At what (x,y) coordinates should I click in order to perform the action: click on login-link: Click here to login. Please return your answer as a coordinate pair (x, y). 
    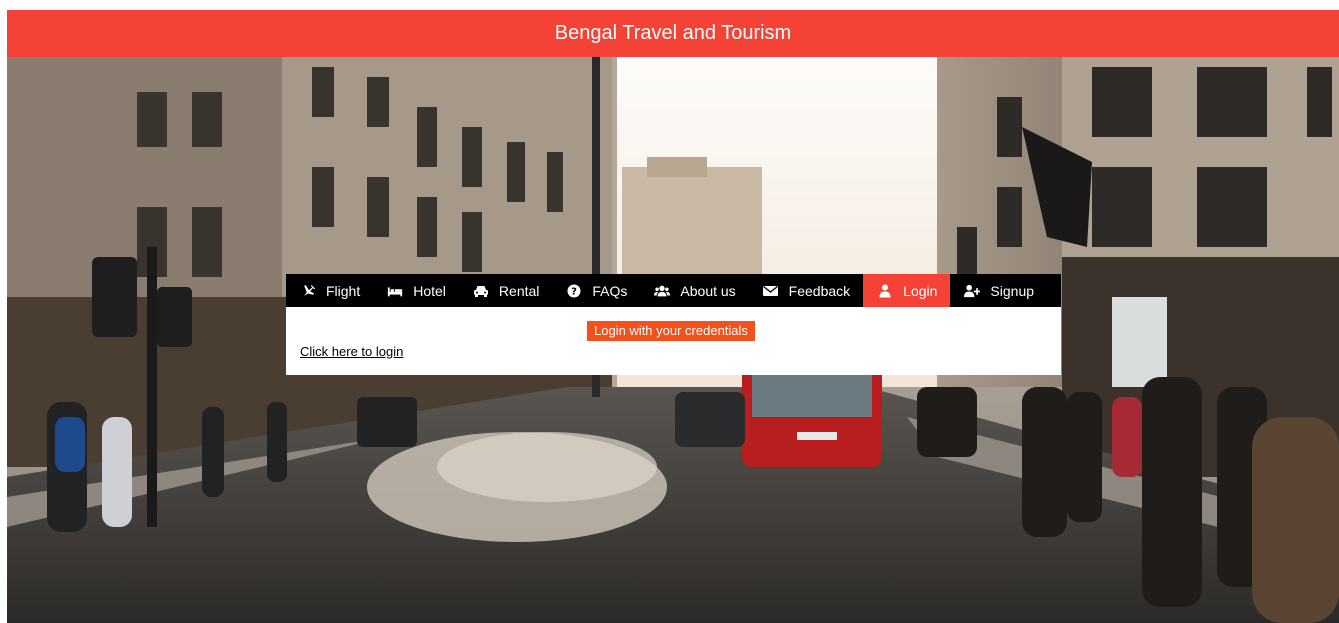
    Looking at the image, I should click on (351, 351).